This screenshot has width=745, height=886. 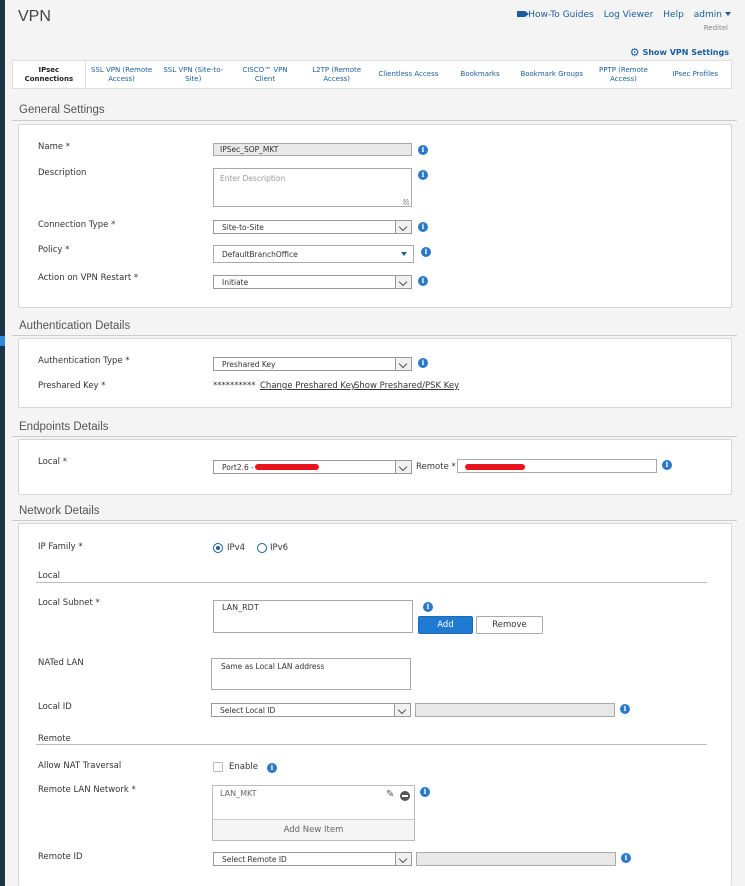 I want to click on ipv6-radio, so click(x=262, y=548).